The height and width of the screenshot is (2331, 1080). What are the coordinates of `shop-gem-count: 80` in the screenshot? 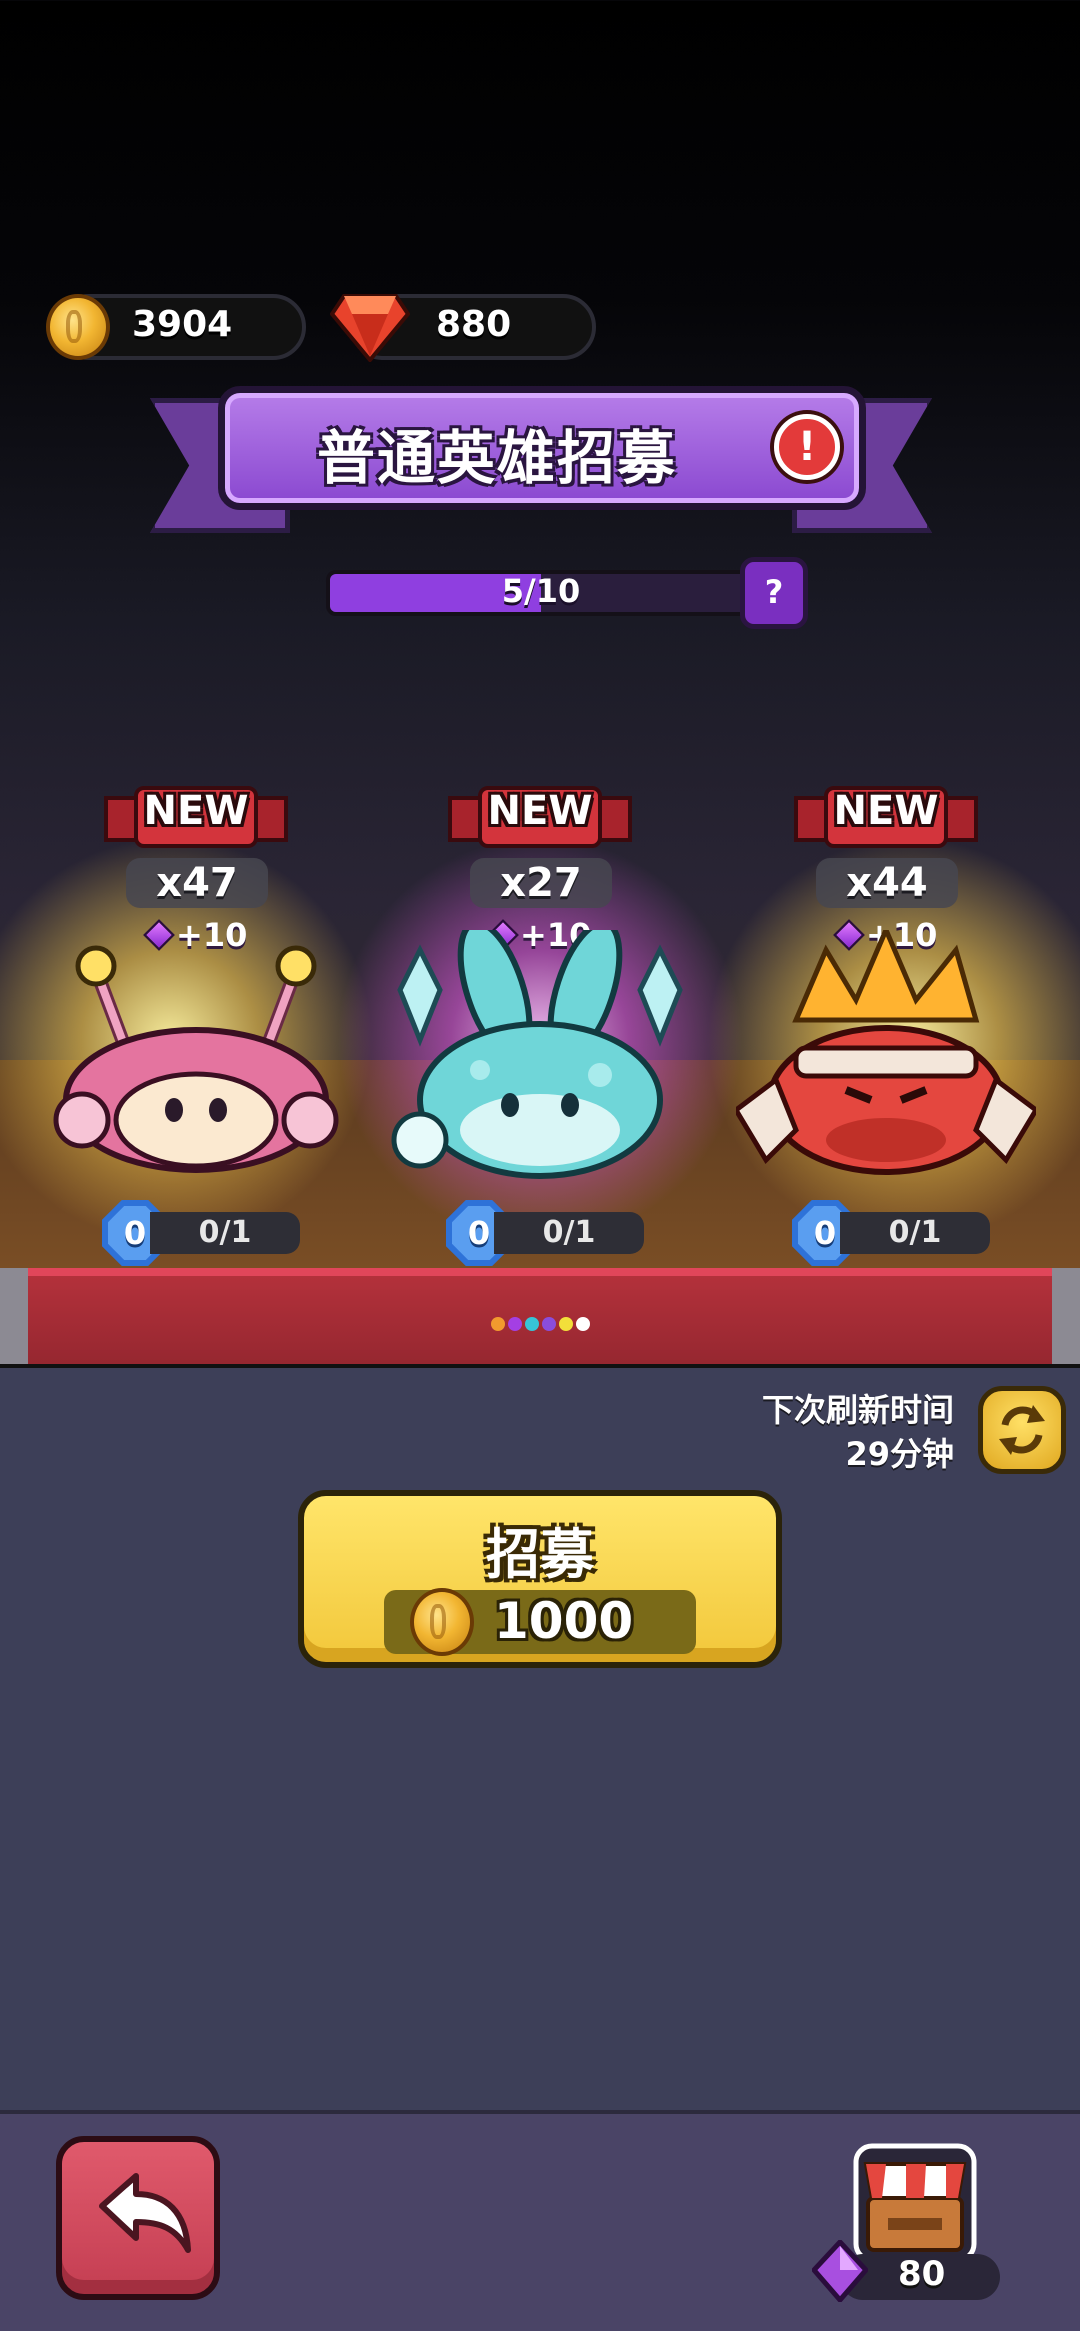 It's located at (922, 2274).